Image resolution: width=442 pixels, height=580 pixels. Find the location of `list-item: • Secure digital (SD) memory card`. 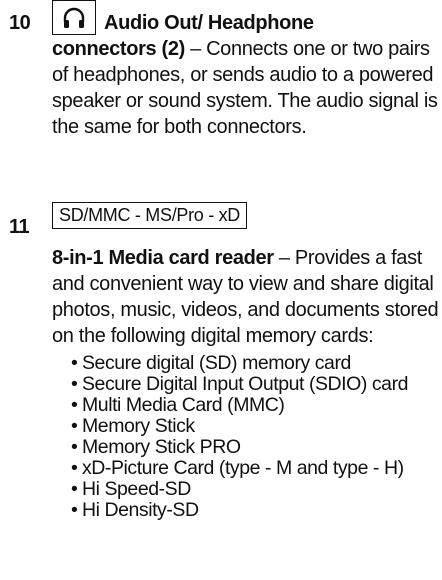

list-item: • Secure digital (SD) memory card is located at coordinates (211, 363).